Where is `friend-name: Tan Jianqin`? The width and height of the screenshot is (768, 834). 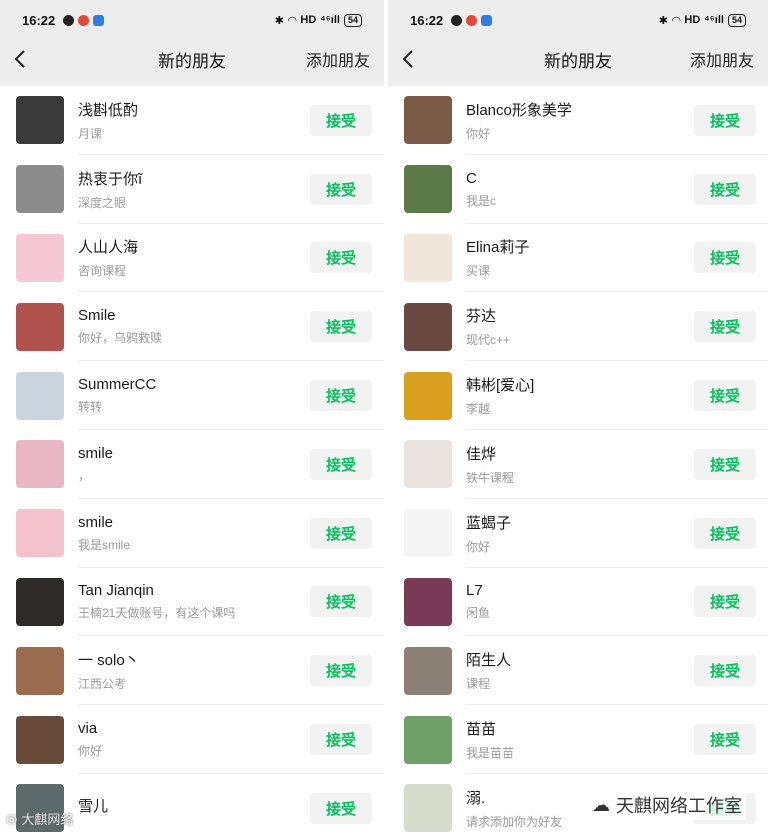 friend-name: Tan Jianqin is located at coordinates (116, 591).